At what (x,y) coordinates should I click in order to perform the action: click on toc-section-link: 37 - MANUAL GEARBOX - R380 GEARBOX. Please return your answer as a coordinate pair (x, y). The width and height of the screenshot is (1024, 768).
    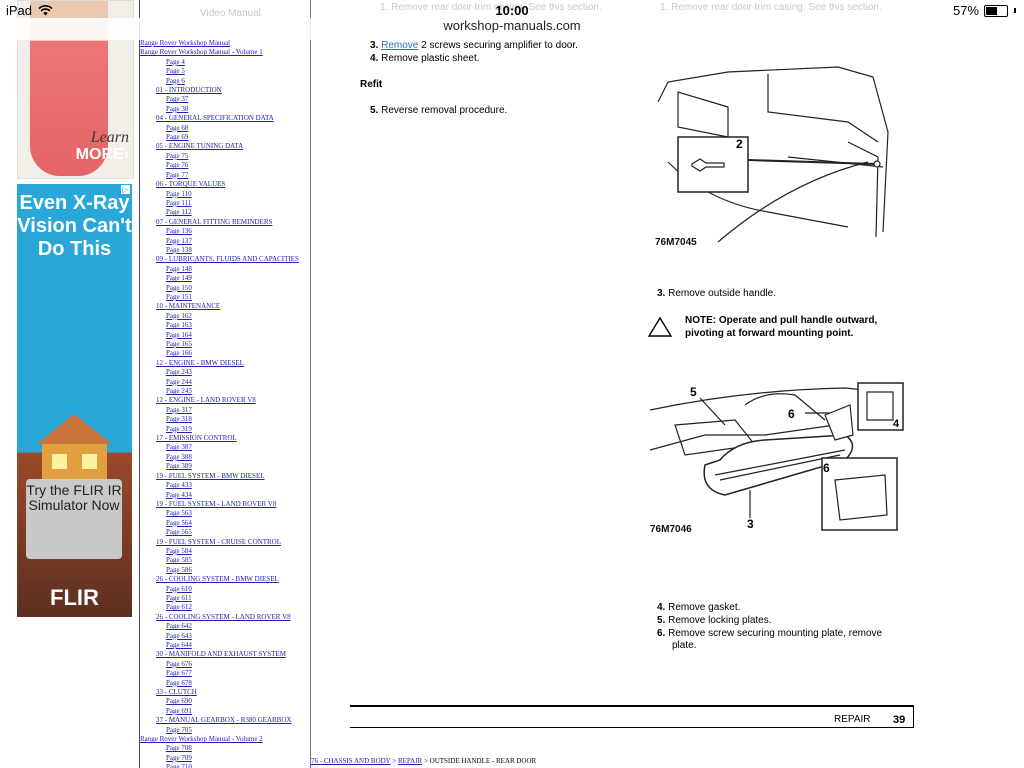
    Looking at the image, I should click on (225, 720).